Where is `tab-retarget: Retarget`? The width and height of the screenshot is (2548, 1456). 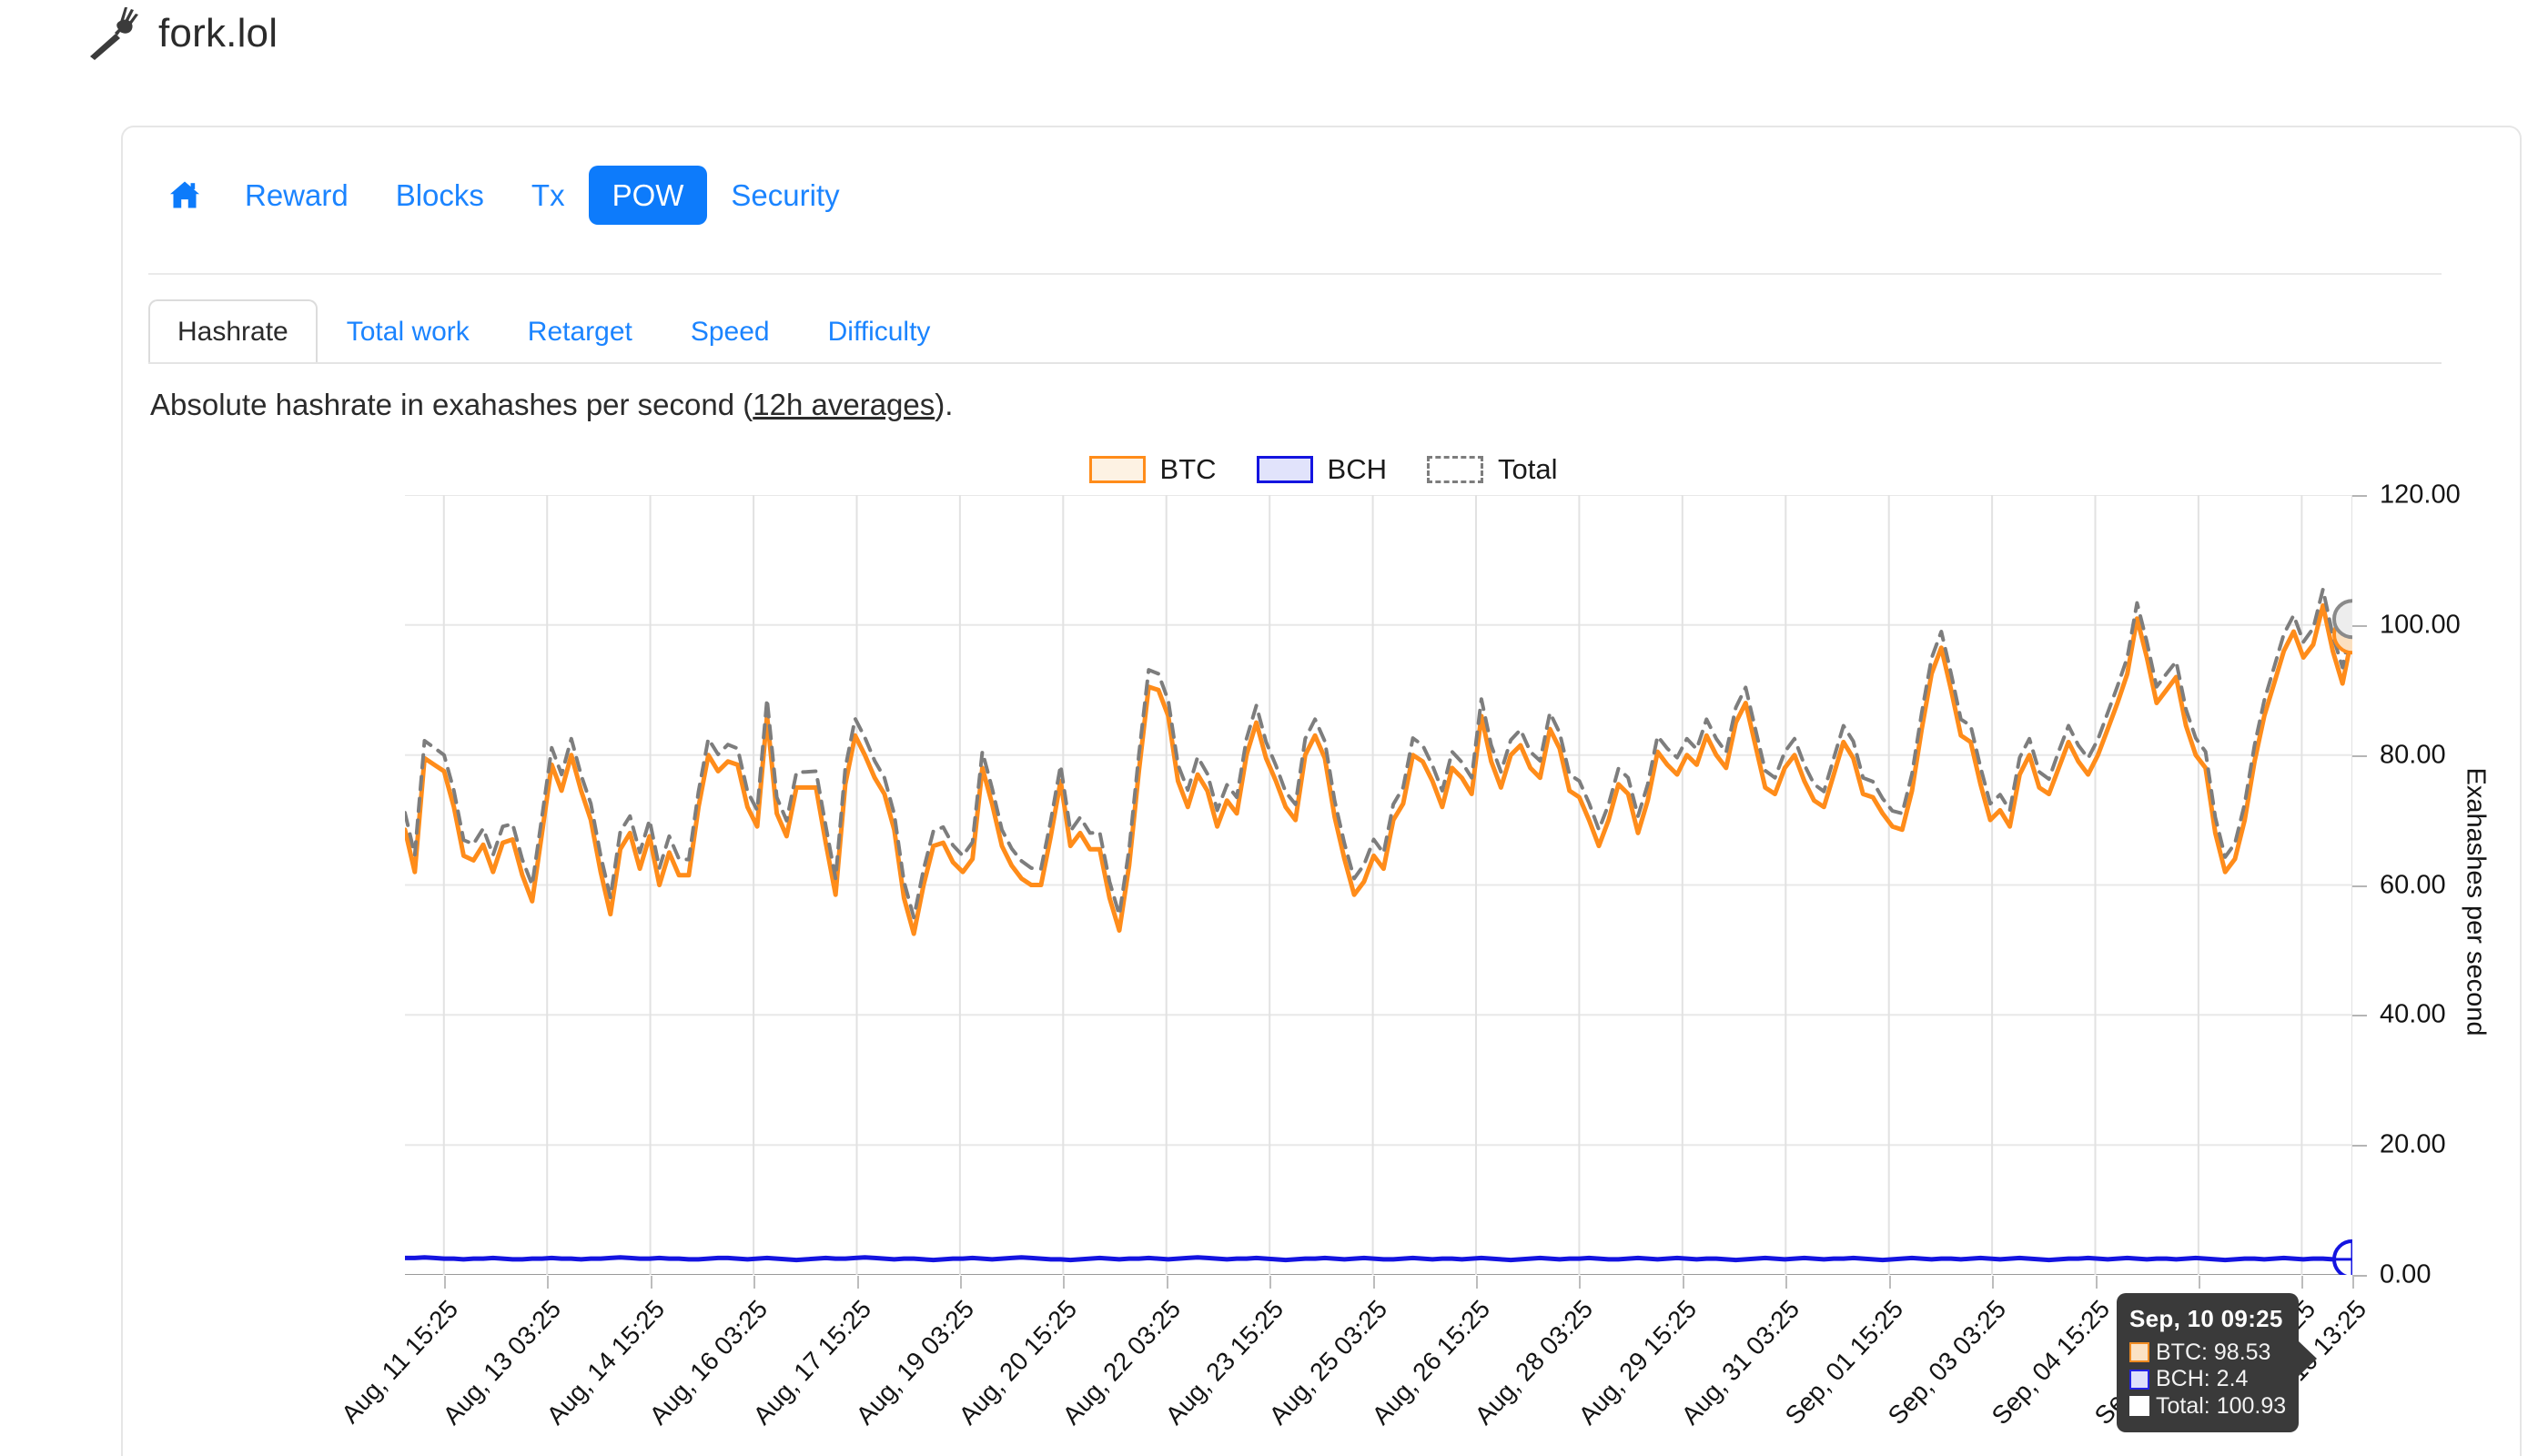 tab-retarget: Retarget is located at coordinates (580, 332).